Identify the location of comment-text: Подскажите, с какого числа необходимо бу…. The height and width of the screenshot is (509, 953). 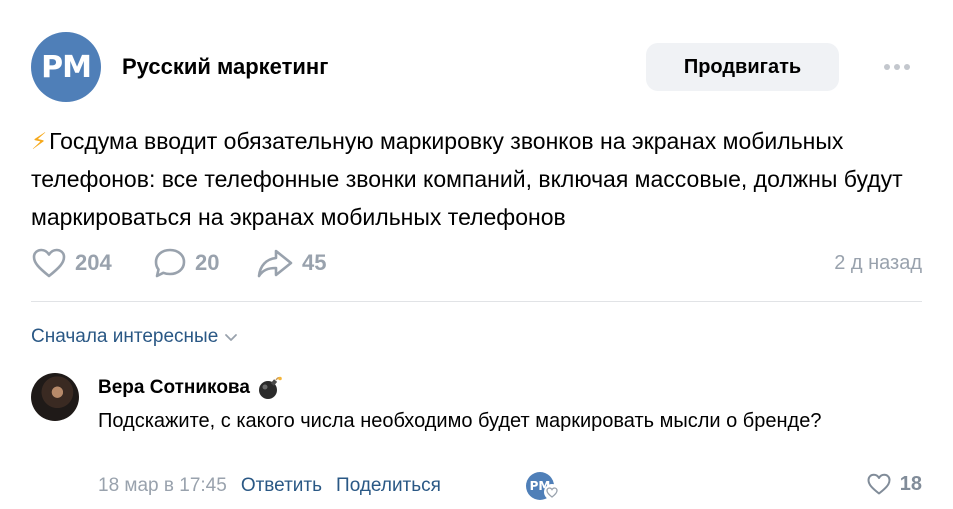
(460, 421).